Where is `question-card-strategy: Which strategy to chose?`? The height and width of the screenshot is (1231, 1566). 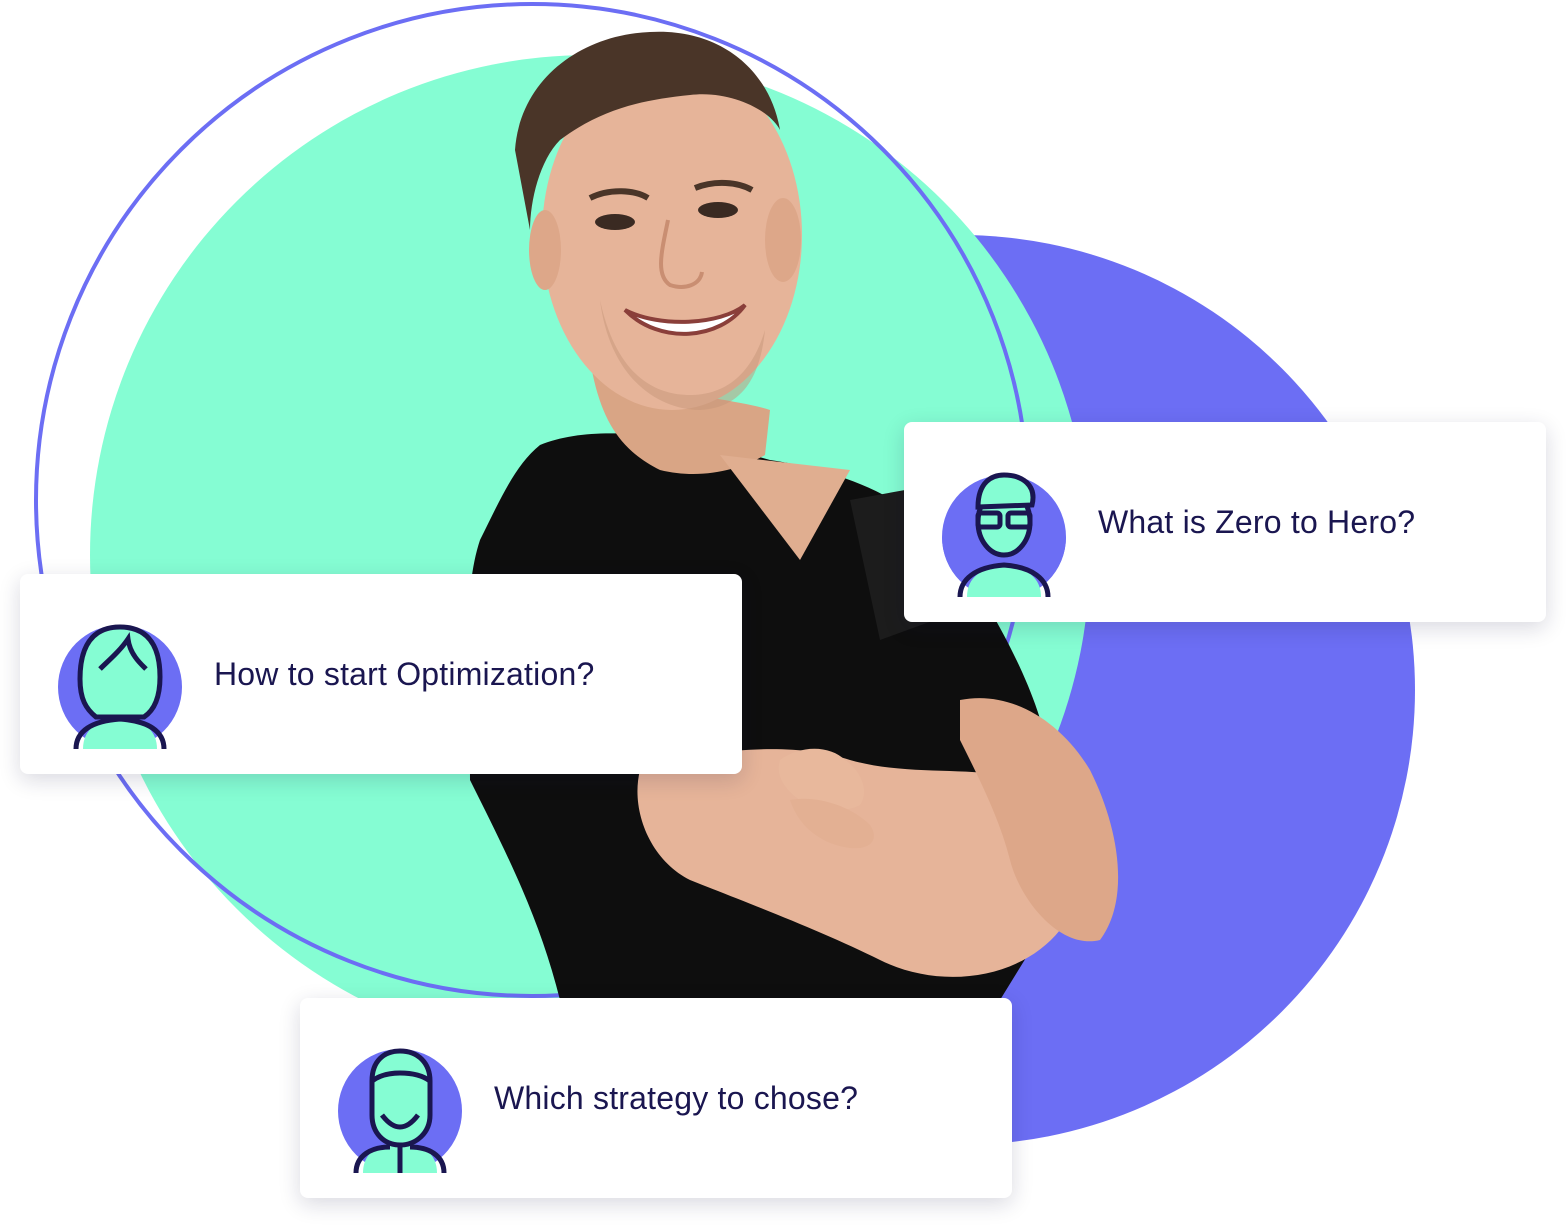 question-card-strategy: Which strategy to chose? is located at coordinates (656, 1098).